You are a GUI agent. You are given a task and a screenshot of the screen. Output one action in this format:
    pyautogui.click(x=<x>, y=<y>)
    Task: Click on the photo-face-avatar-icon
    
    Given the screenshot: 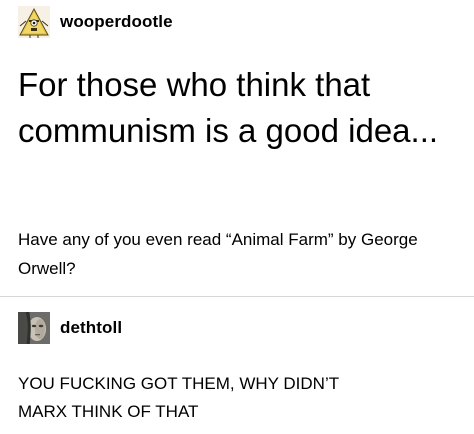 What is the action you would take?
    pyautogui.click(x=34, y=328)
    